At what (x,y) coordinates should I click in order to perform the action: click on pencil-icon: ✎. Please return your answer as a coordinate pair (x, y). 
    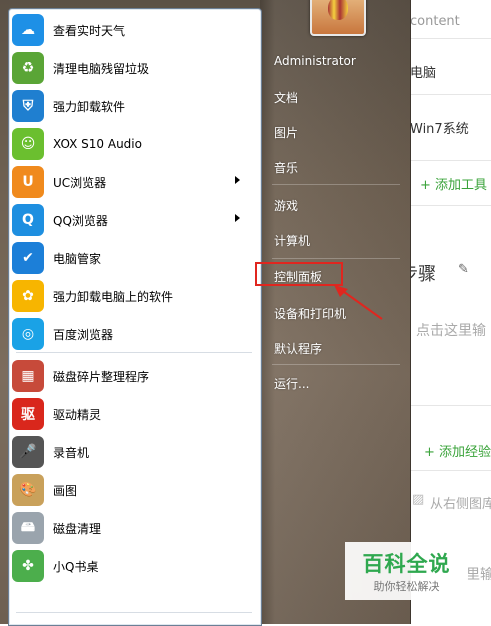
    Looking at the image, I should click on (463, 269).